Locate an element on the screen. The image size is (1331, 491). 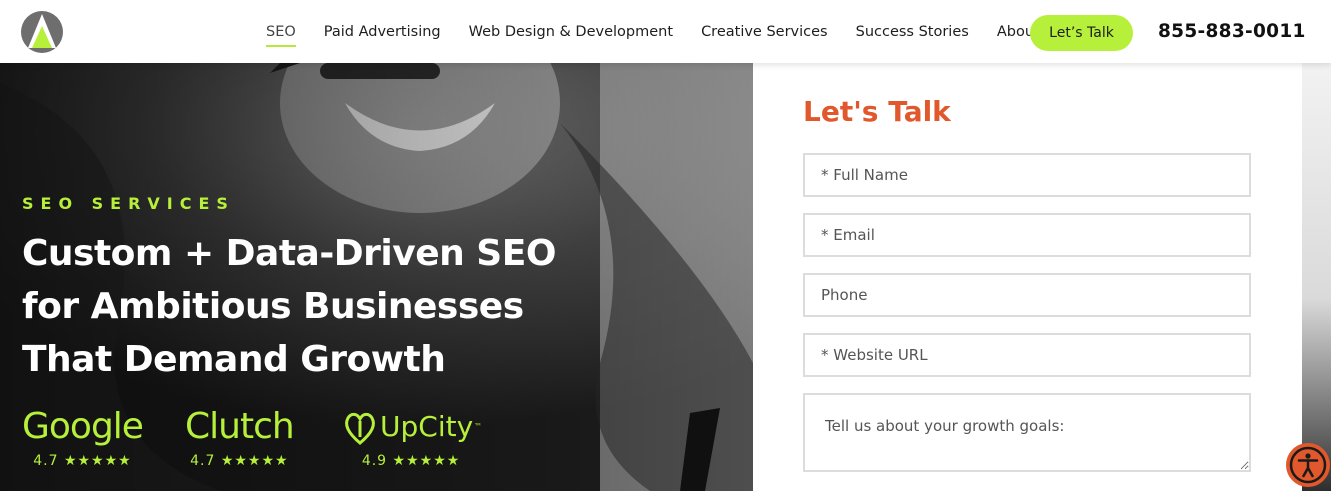
nav-creative-services: Creative Services is located at coordinates (764, 32).